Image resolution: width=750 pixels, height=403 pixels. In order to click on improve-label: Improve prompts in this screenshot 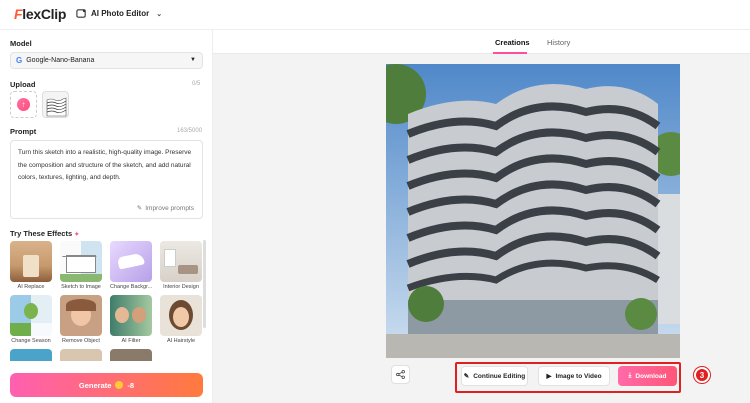, I will do `click(169, 208)`.